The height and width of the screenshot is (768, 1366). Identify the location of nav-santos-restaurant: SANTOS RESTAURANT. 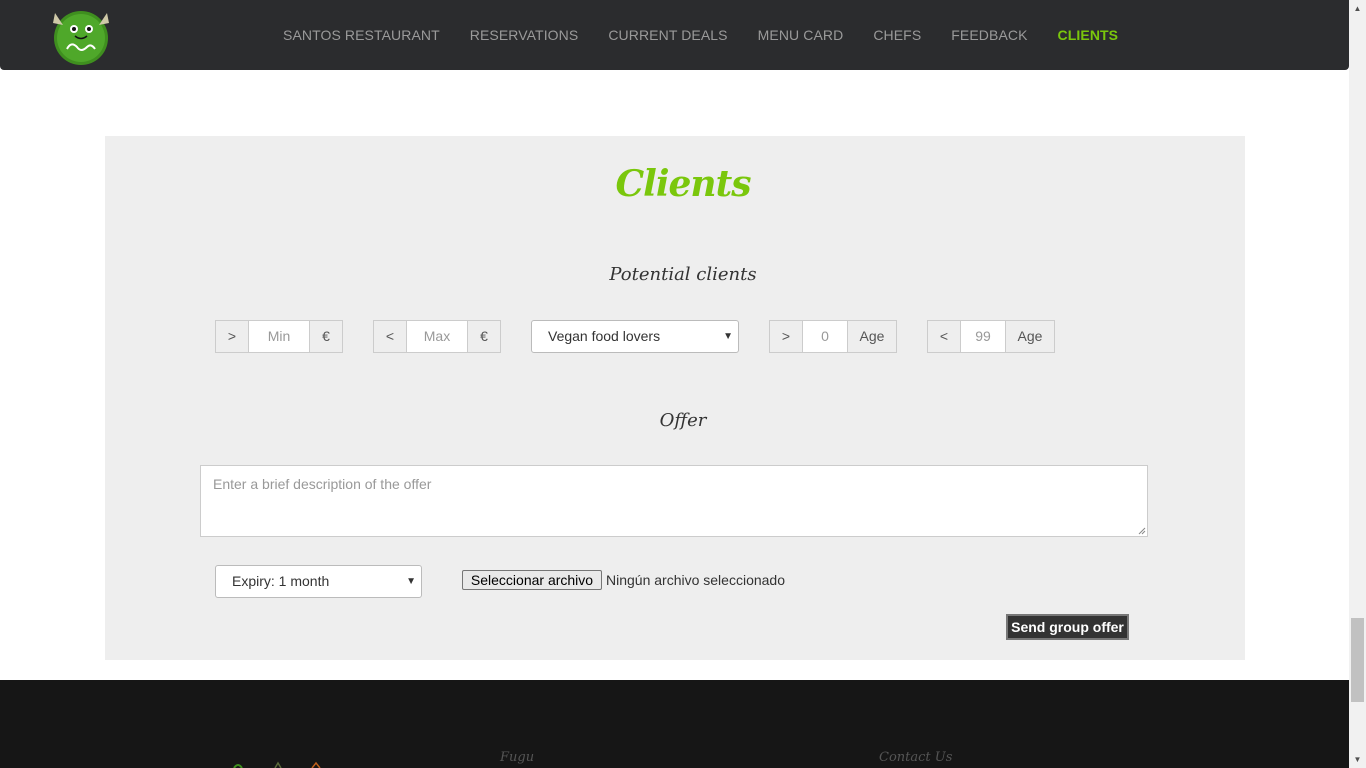
(361, 35).